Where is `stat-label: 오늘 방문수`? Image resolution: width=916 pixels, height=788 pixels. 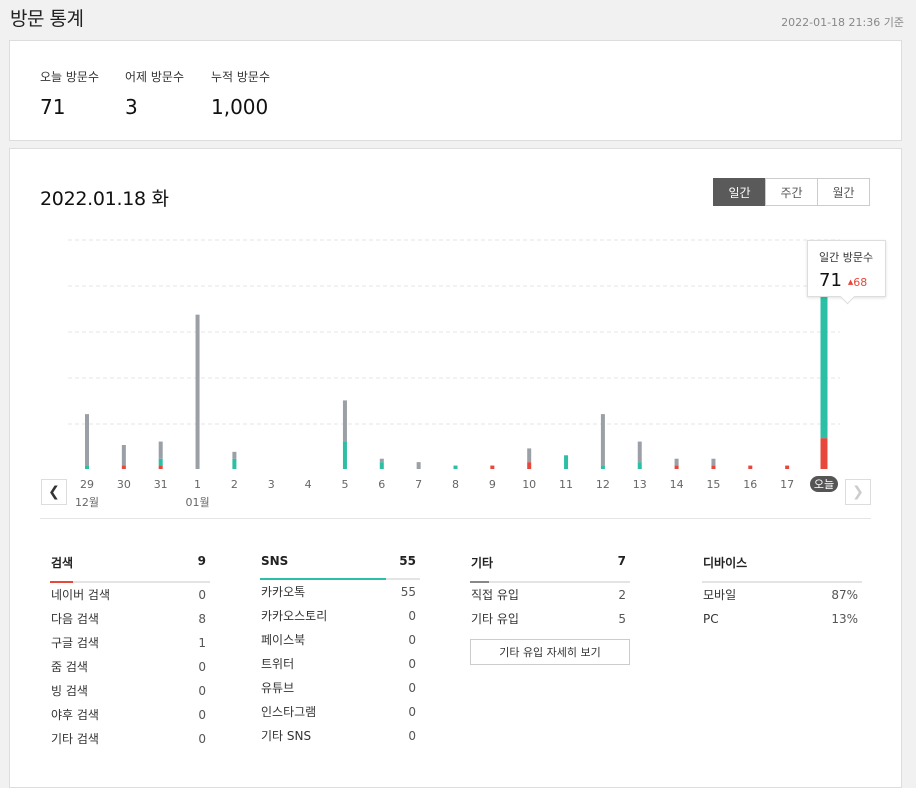
stat-label: 오늘 방문수 is located at coordinates (70, 77).